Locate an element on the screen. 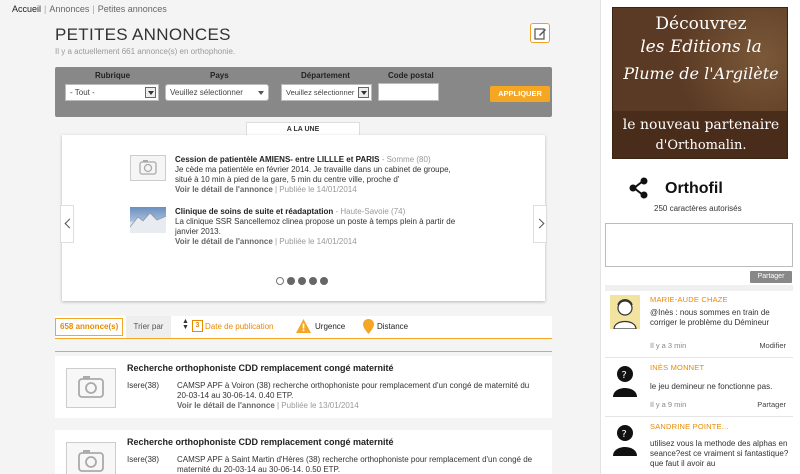 The width and height of the screenshot is (800, 474). ad-line: le nouveau partenaire is located at coordinates (701, 125).